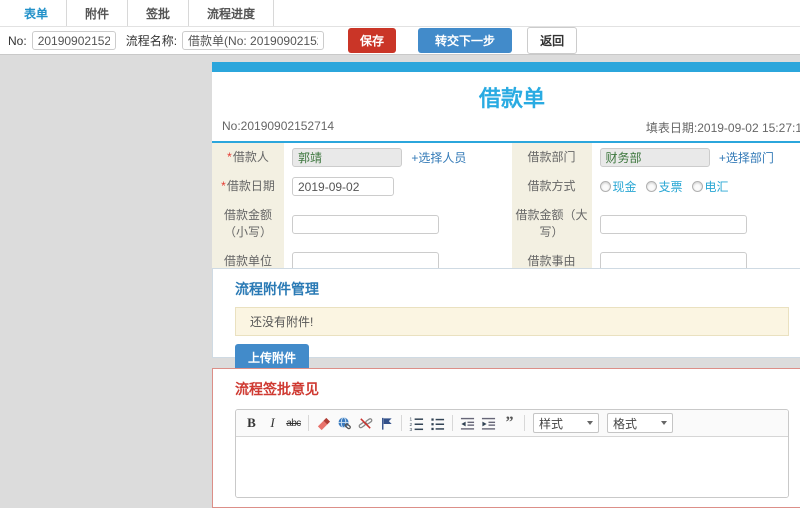 The width and height of the screenshot is (800, 508). I want to click on tab-progress: 流程进度, so click(231, 13).